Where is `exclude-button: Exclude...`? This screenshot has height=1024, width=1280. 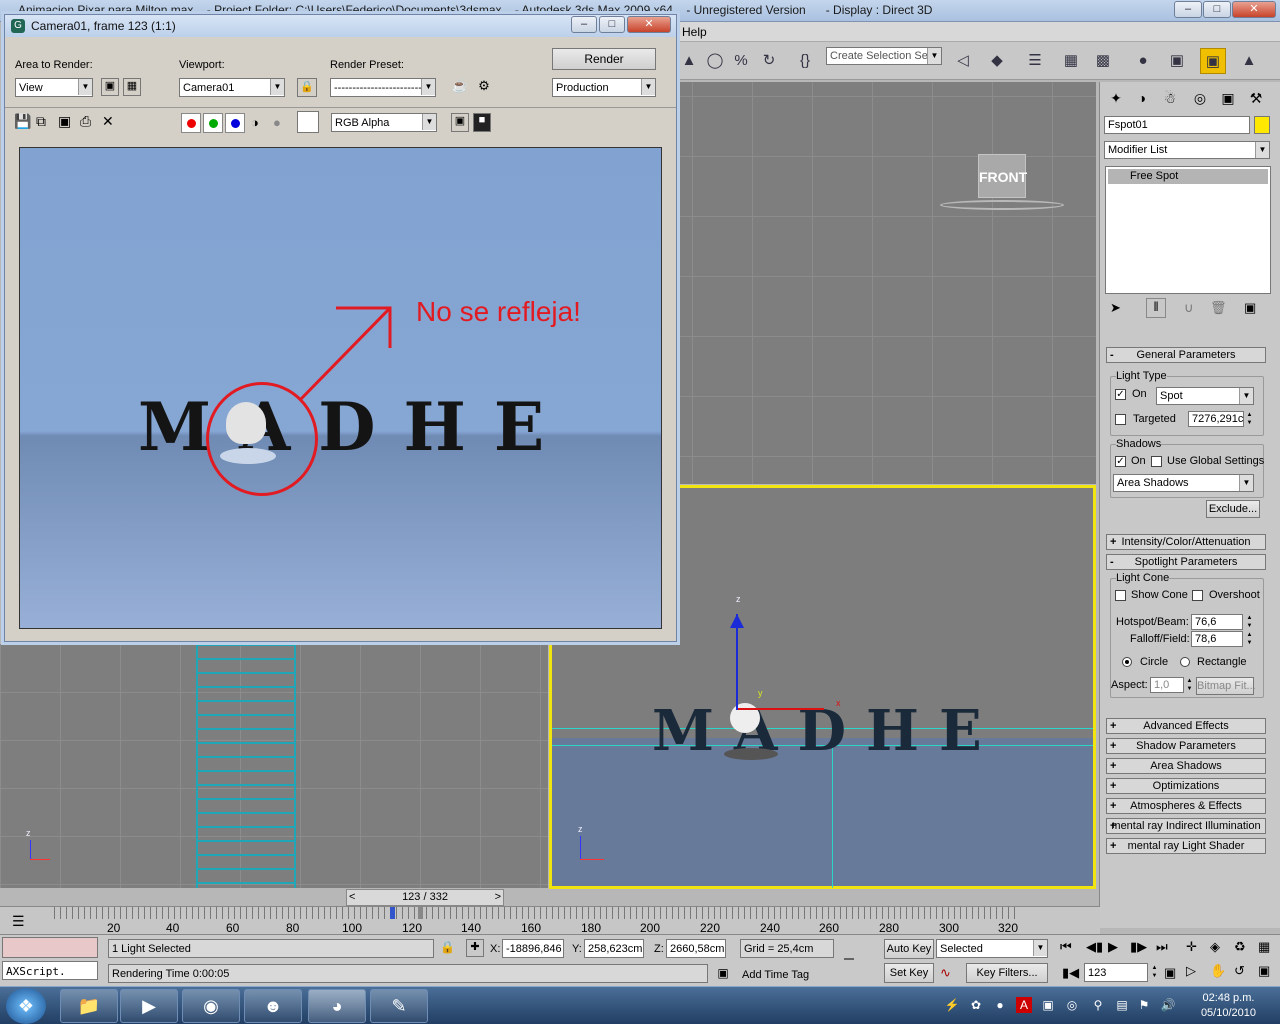 exclude-button: Exclude... is located at coordinates (1233, 509).